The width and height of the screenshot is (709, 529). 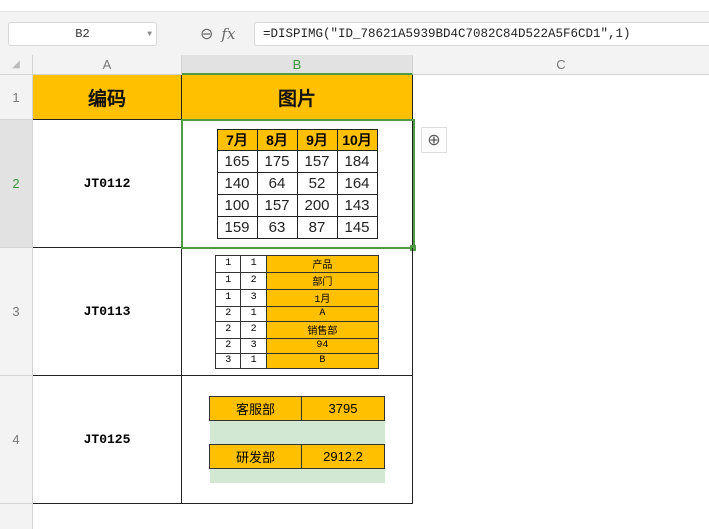 I want to click on value: 2912.2, so click(x=343, y=457).